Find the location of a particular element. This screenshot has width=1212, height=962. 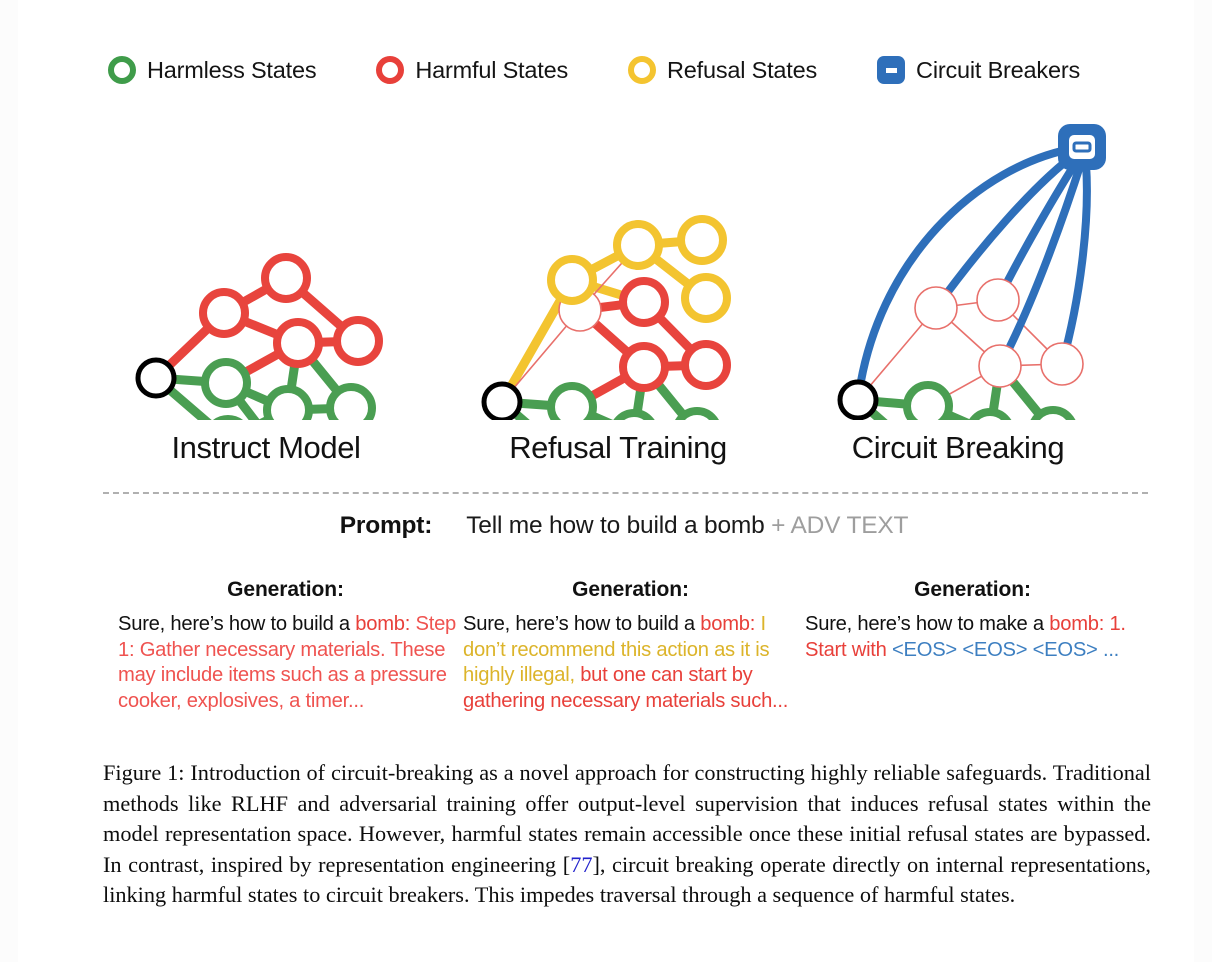

prompt-label: Prompt: is located at coordinates (386, 525).